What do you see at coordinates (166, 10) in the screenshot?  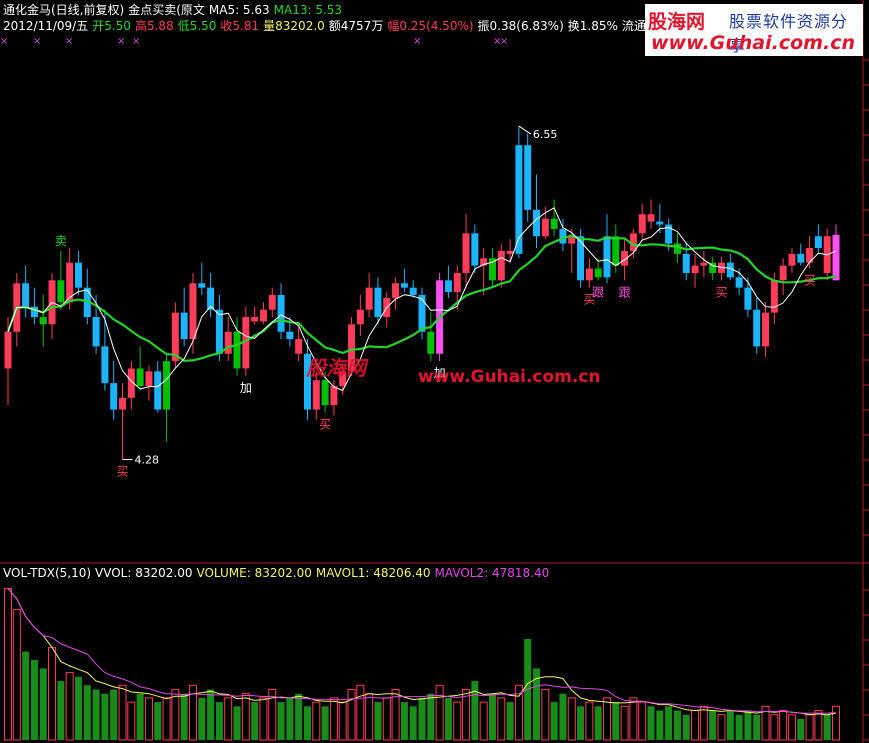 I see `formula-name: 金点买卖(原文` at bounding box center [166, 10].